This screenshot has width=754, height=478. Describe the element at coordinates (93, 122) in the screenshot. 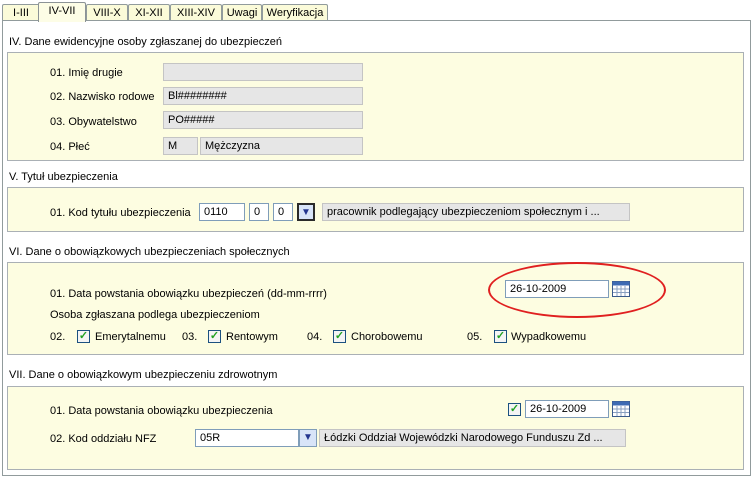

I see `obywatelstwo-label: 03. Obywatelstwo` at that location.